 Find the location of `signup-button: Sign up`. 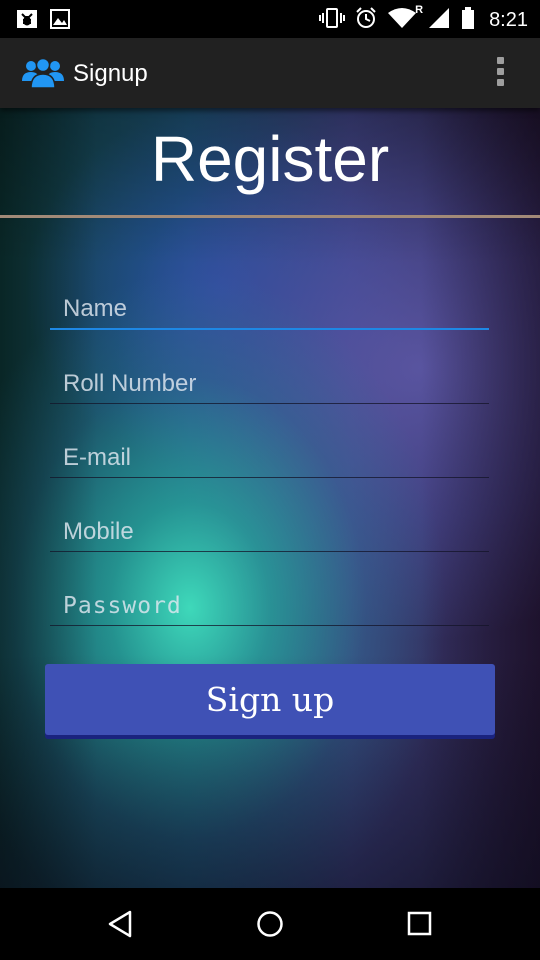

signup-button: Sign up is located at coordinates (270, 699).